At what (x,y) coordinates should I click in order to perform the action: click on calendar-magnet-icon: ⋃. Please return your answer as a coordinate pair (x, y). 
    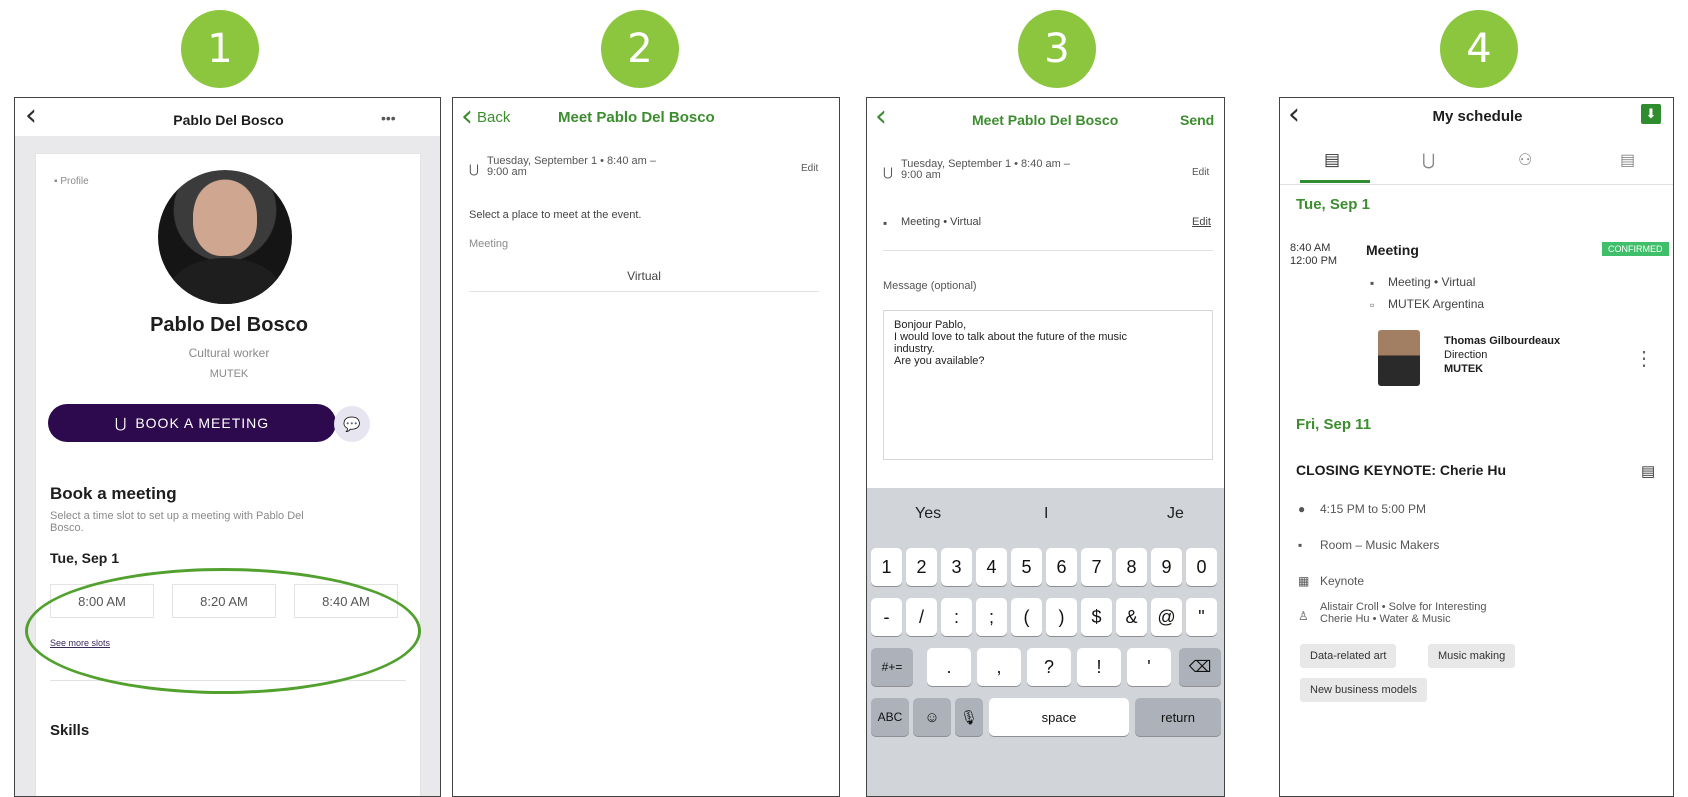
    Looking at the image, I should click on (888, 172).